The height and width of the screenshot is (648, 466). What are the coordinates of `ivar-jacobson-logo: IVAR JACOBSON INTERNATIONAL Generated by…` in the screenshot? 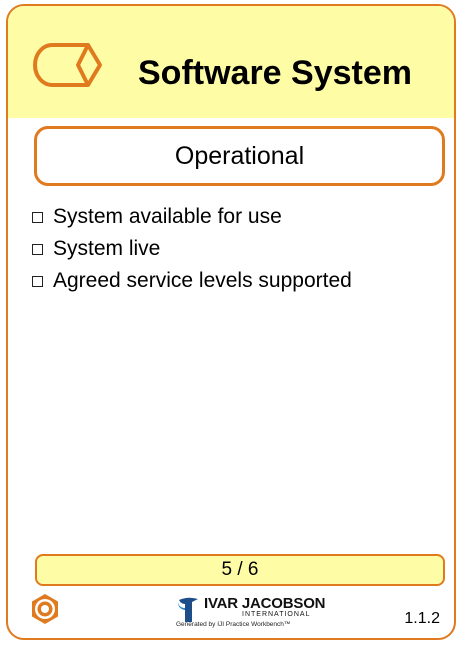 It's located at (251, 612).